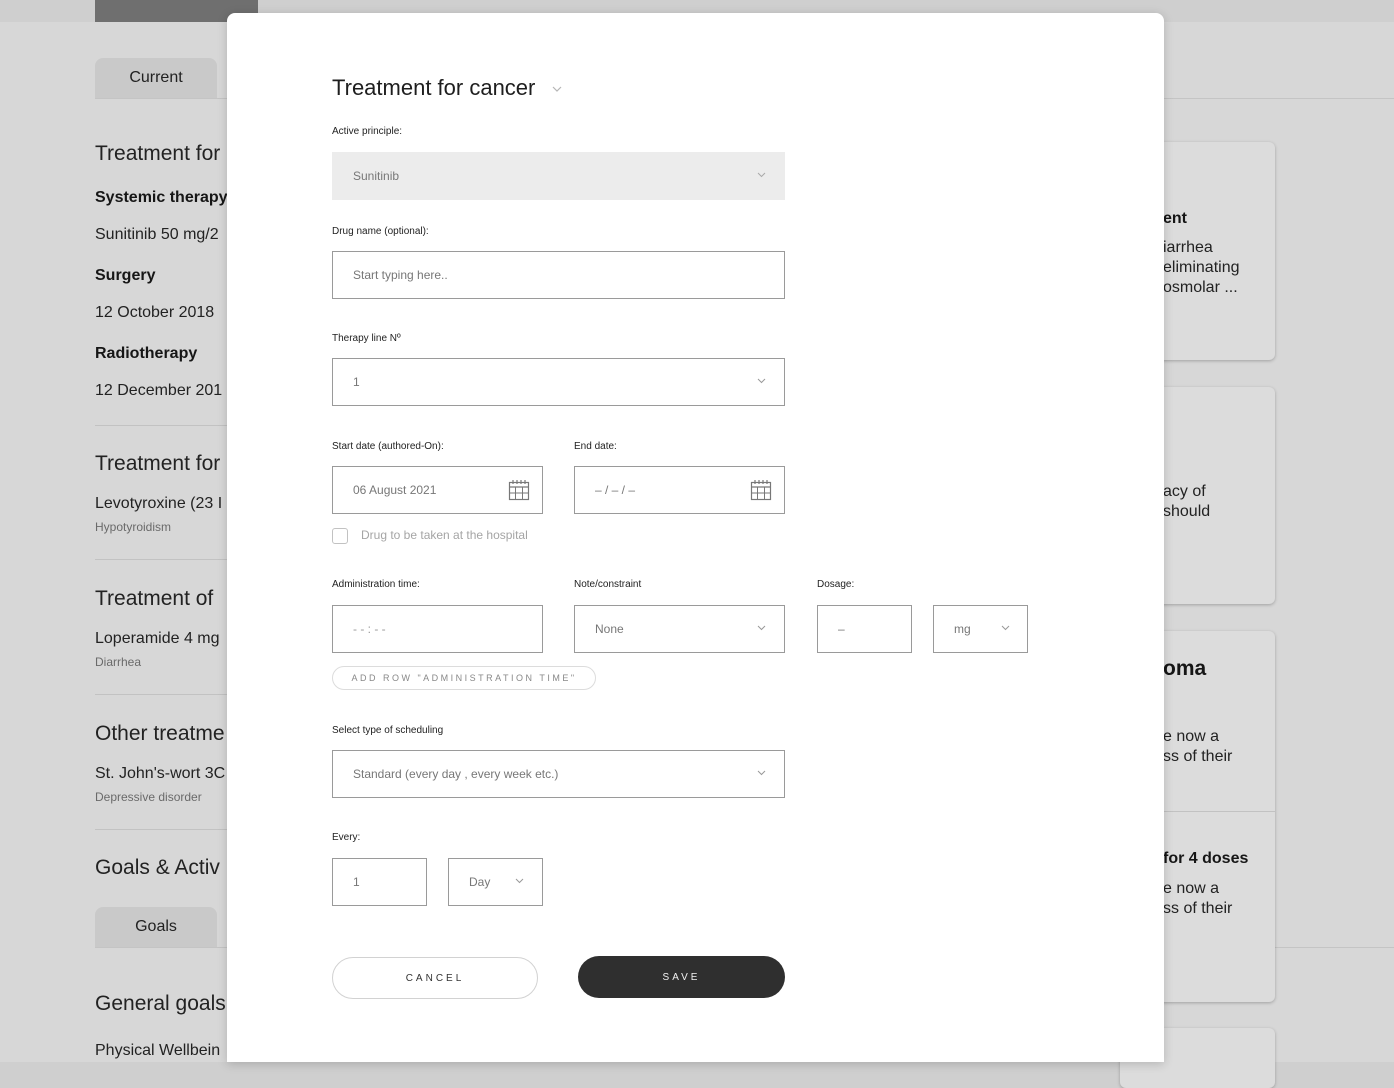 The height and width of the screenshot is (1088, 1394). Describe the element at coordinates (160, 774) in the screenshot. I see `st-johns-wort-entry: St. John's-wort 3C` at that location.